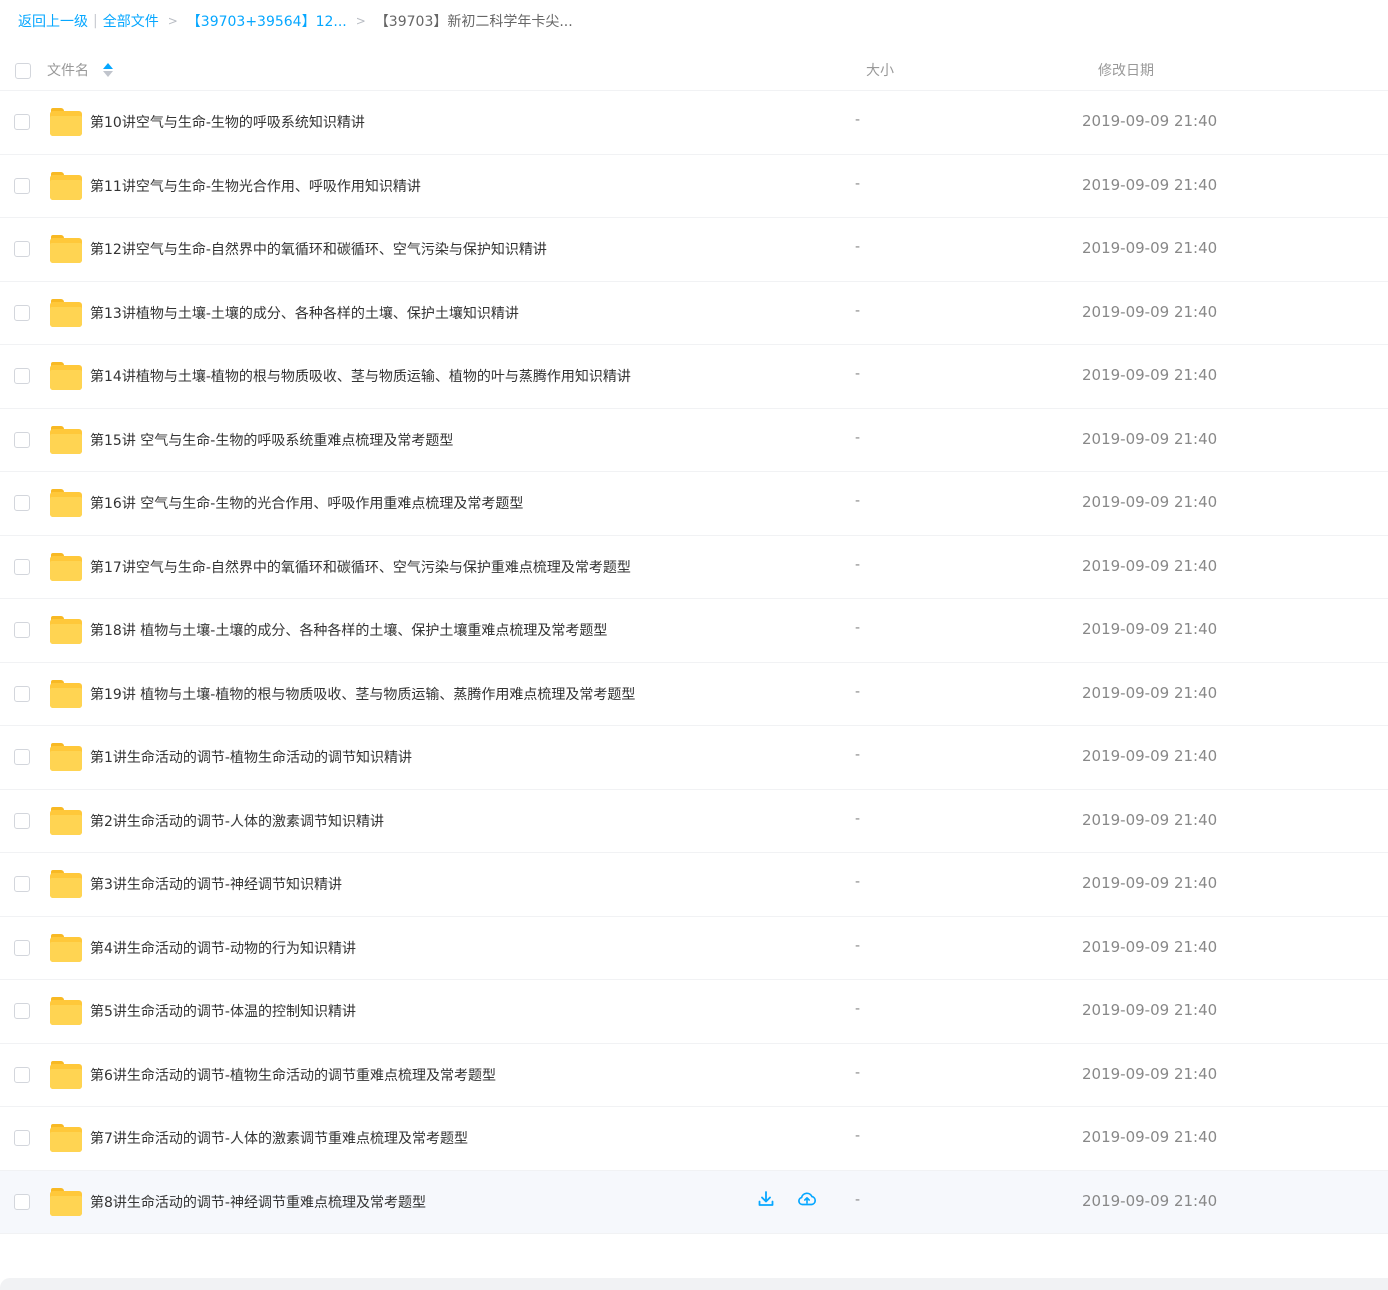  Describe the element at coordinates (694, 948) in the screenshot. I see `table-row: 第4讲生命活动的调节-动物的行为知识精讲 - 2019-09-09 21:40` at that location.